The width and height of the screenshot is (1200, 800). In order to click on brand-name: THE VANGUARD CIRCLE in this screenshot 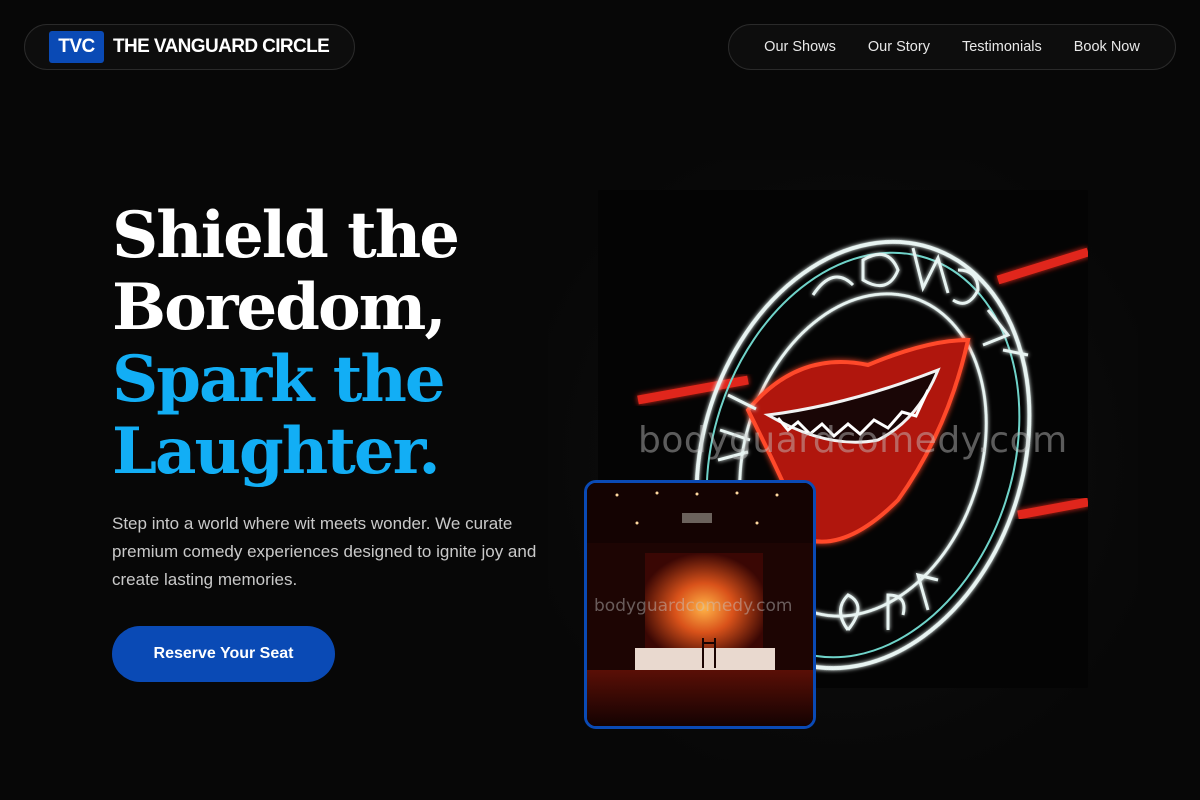, I will do `click(221, 46)`.